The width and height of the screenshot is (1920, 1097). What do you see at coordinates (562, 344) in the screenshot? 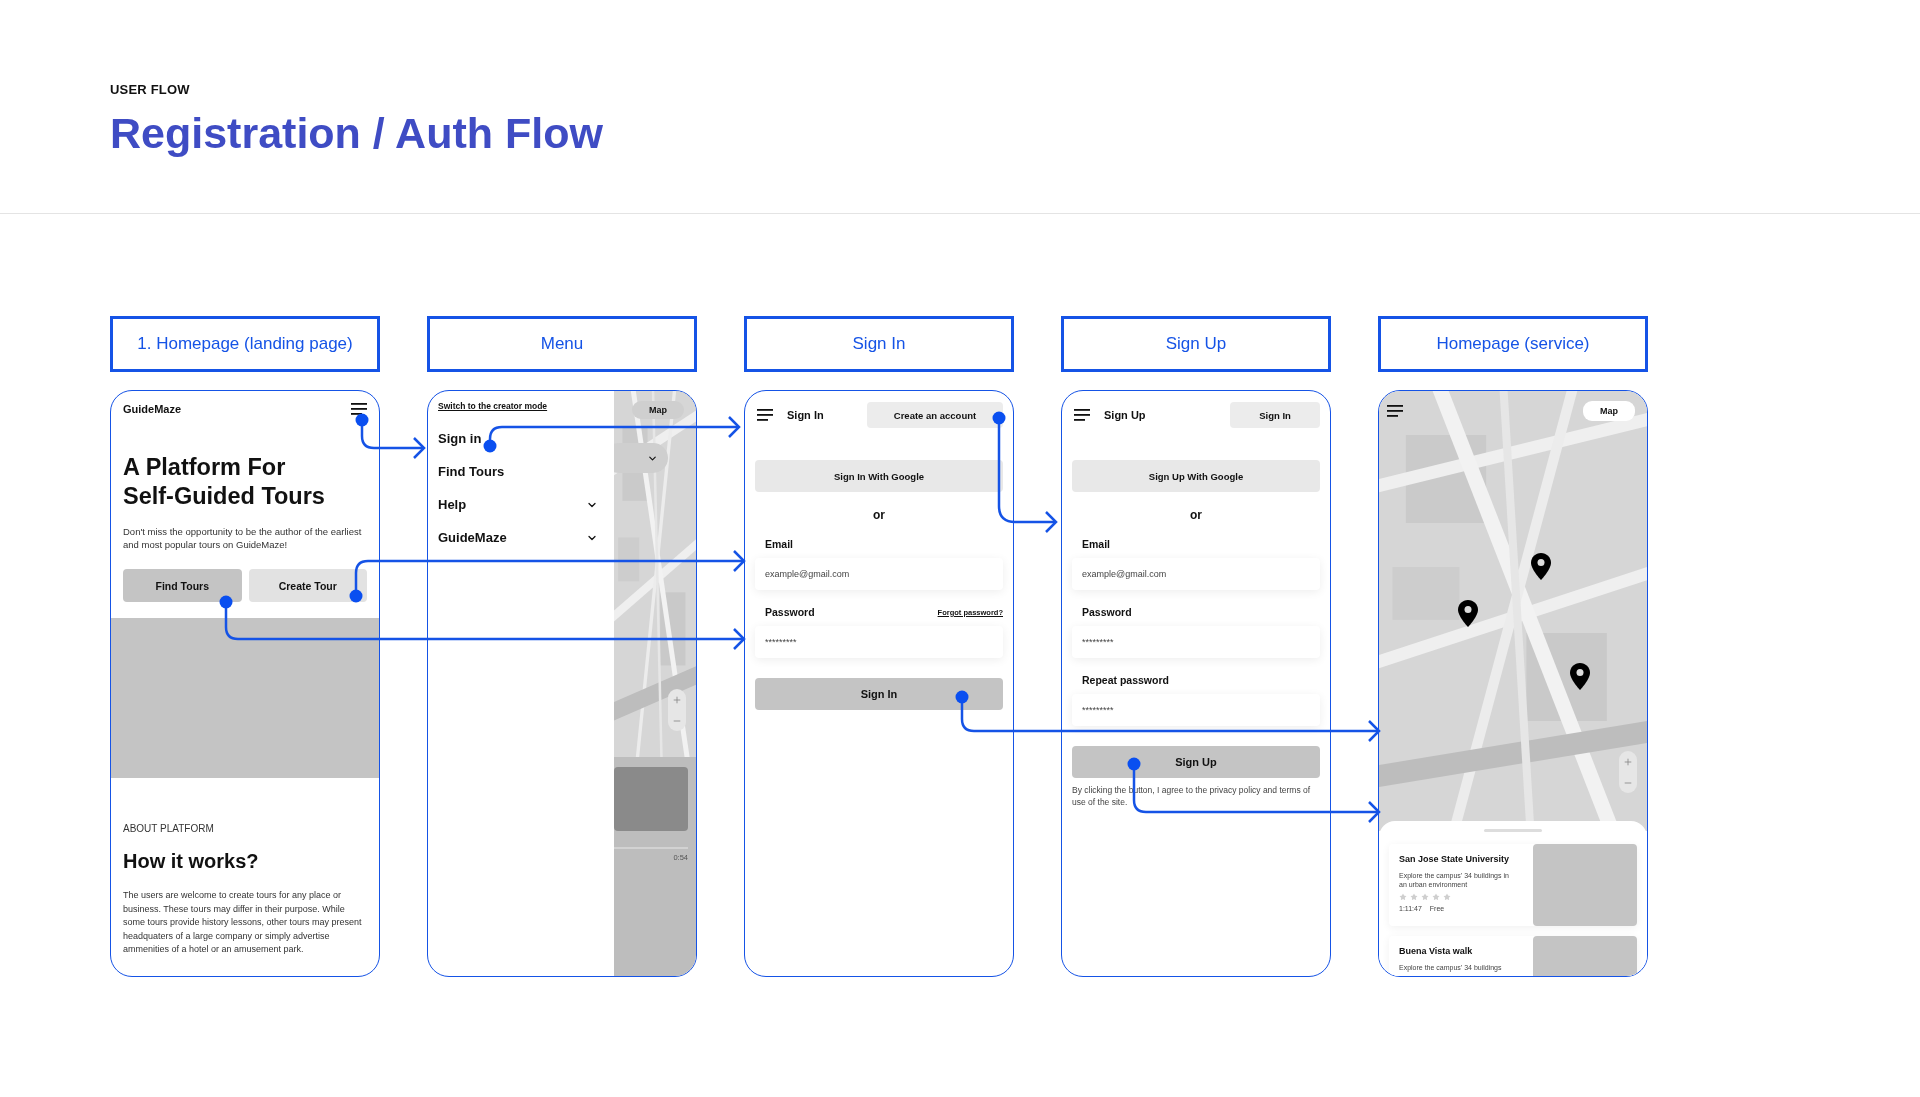
I see `screen-label: Menu` at bounding box center [562, 344].